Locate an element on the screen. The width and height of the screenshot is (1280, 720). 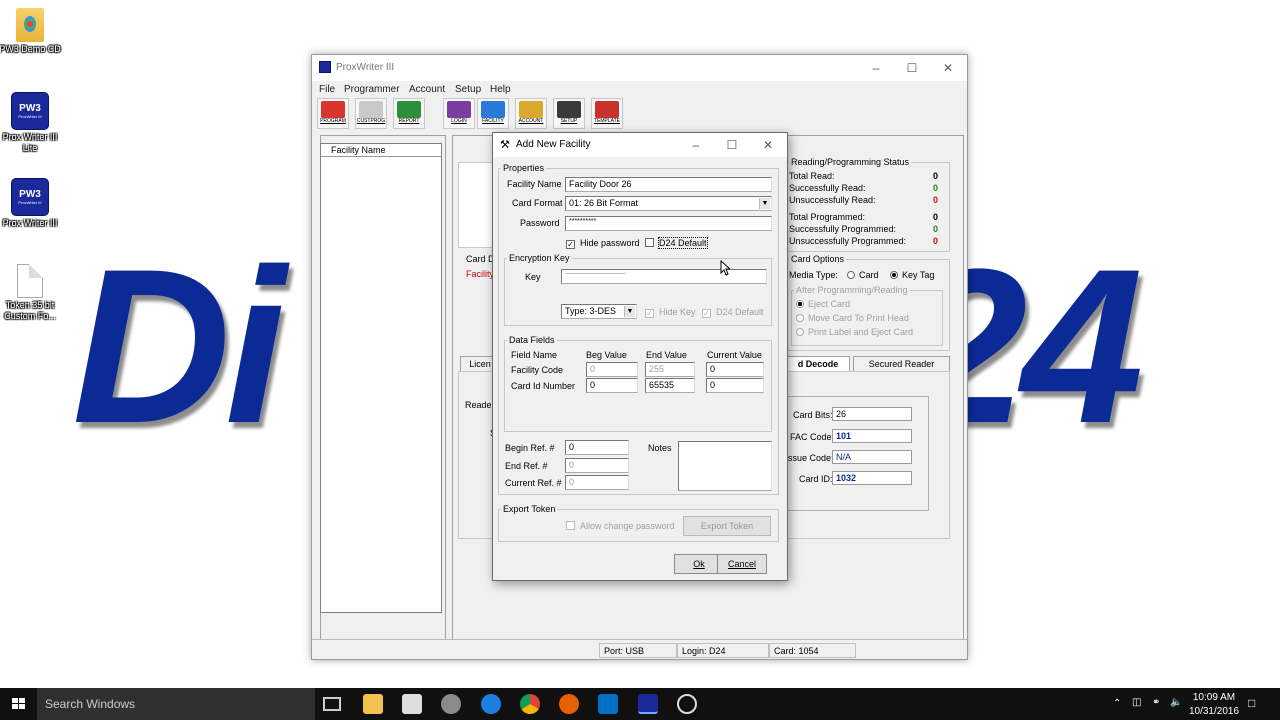
card-id-current-input: 0 is located at coordinates (735, 385).